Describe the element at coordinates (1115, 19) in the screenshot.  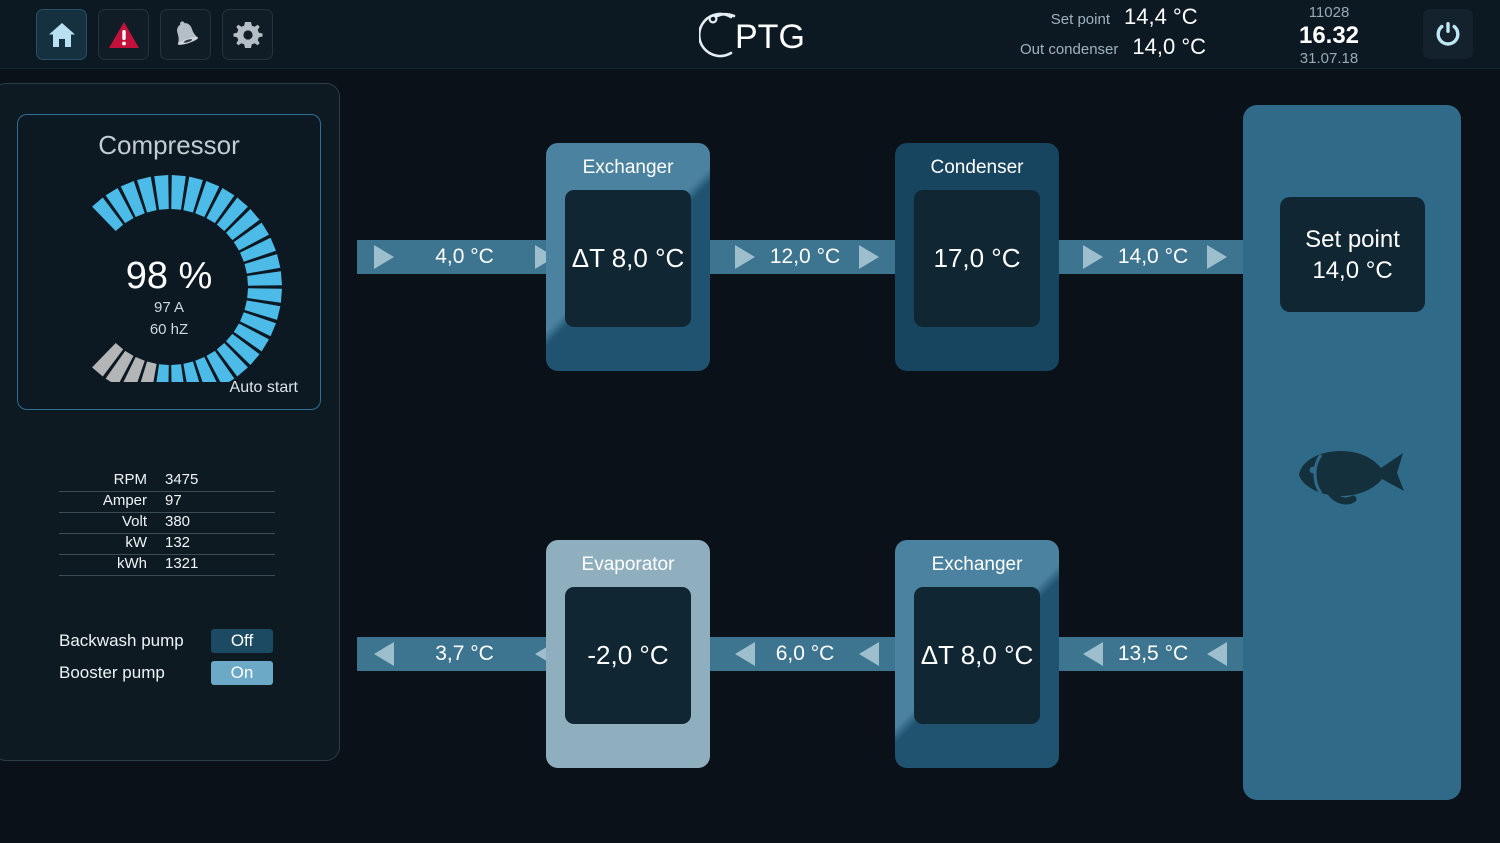
I see `reading-row: Set point 14,4 °C` at that location.